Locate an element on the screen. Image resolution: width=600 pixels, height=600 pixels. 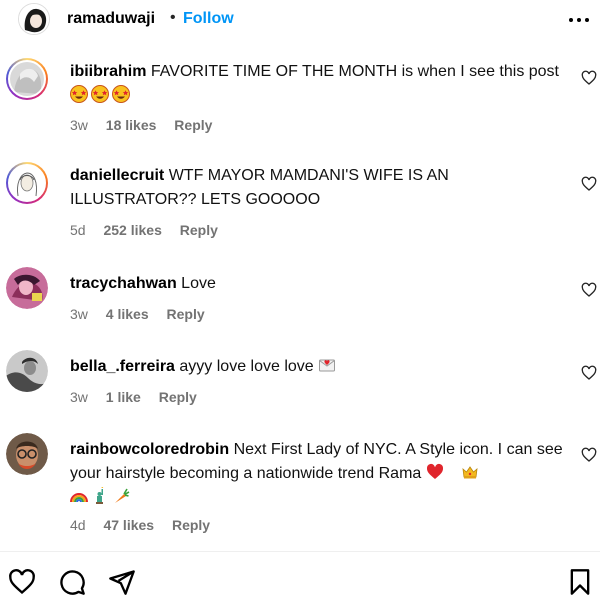
like-icon is located at coordinates (22, 582).